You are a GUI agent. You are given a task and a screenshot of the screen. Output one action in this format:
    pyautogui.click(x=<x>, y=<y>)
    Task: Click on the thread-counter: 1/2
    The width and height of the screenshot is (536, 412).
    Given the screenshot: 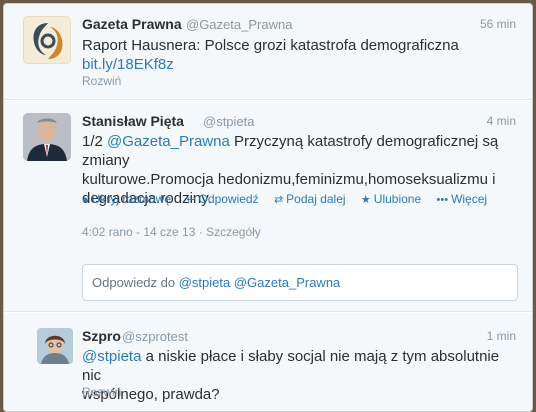 What is the action you would take?
    pyautogui.click(x=95, y=141)
    